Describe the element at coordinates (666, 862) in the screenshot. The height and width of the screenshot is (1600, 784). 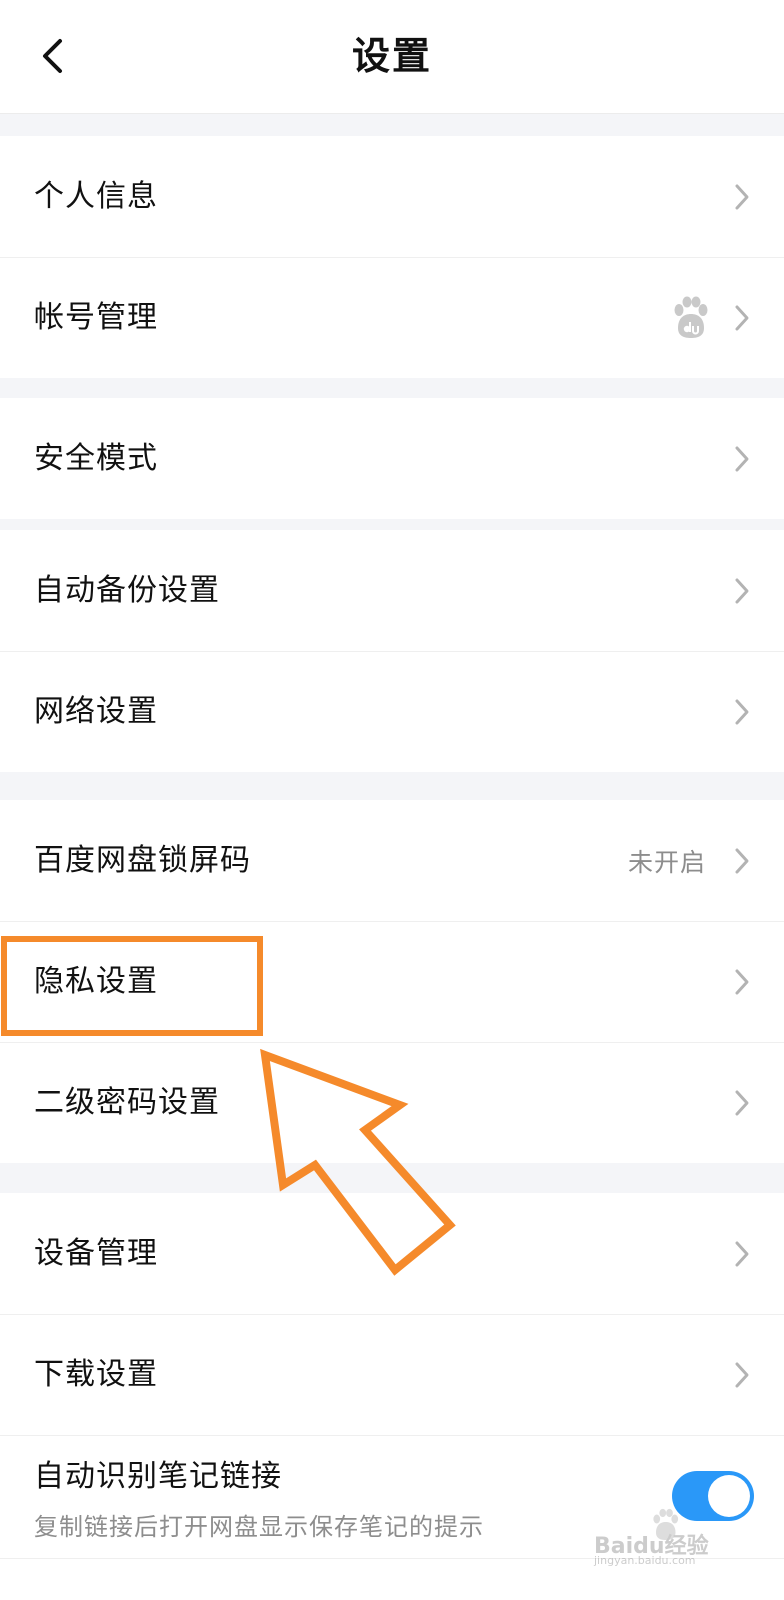
I see `status-value: 未开启` at that location.